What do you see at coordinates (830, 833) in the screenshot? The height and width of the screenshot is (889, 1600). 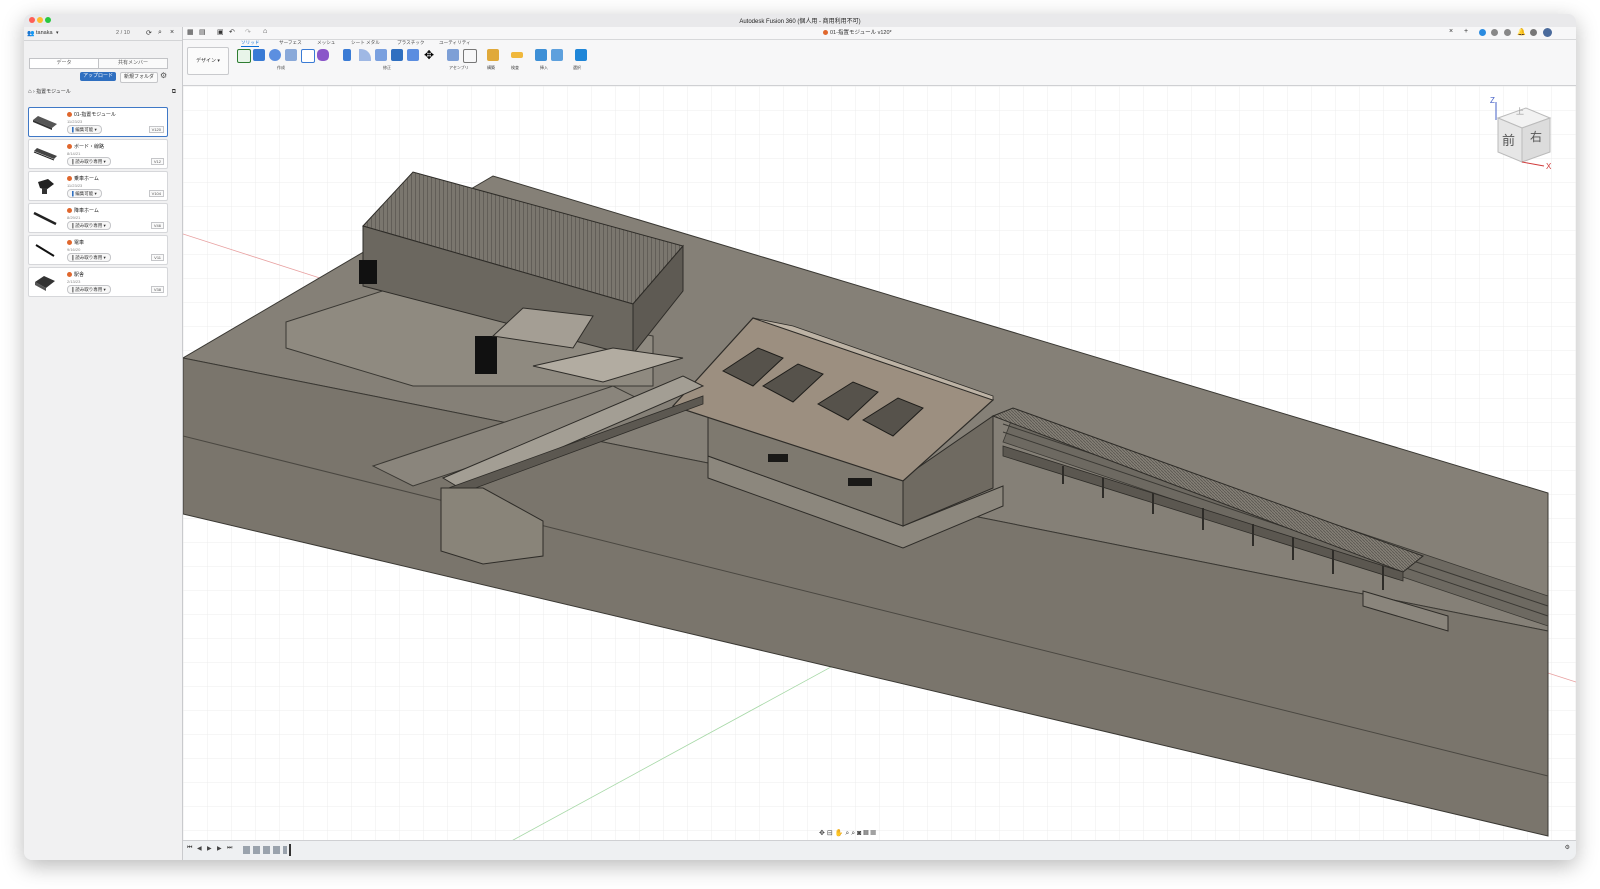 I see `look-at-icon: ⊟` at bounding box center [830, 833].